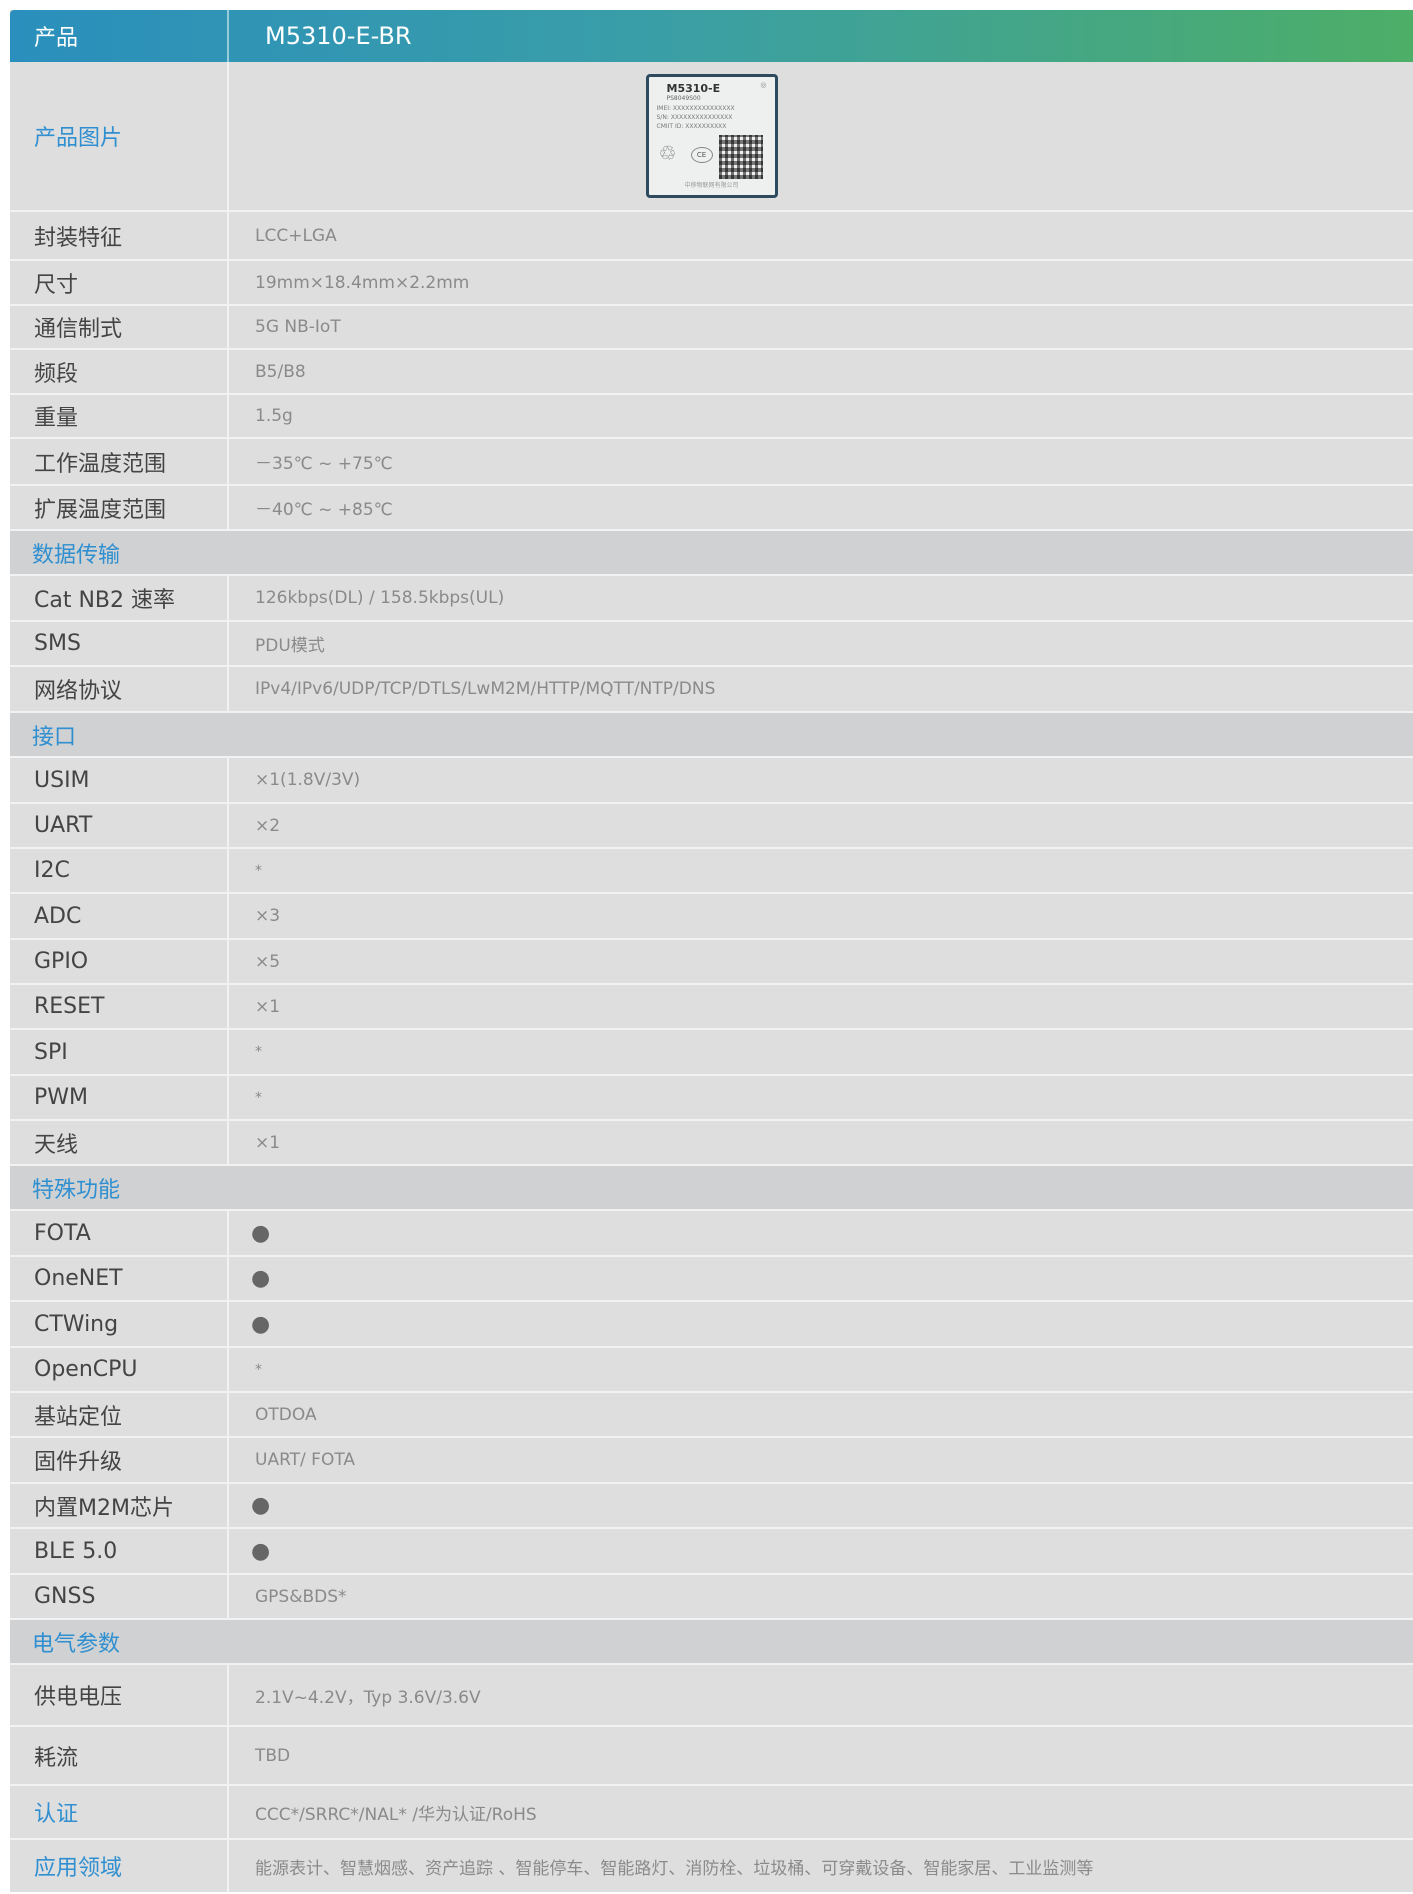 The width and height of the screenshot is (1413, 1894). What do you see at coordinates (711, 644) in the screenshot?
I see `data-row: SMS PDU模式` at bounding box center [711, 644].